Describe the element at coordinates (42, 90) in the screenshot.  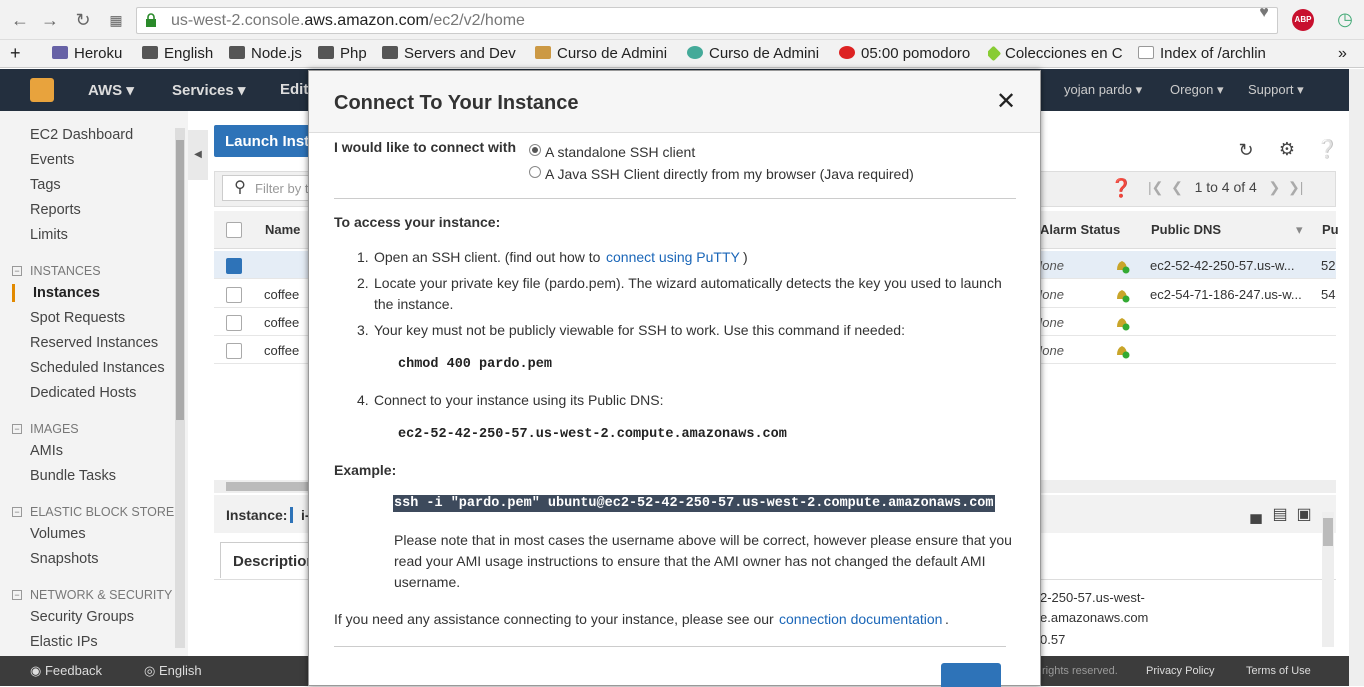
I see `aws-cube-icon` at that location.